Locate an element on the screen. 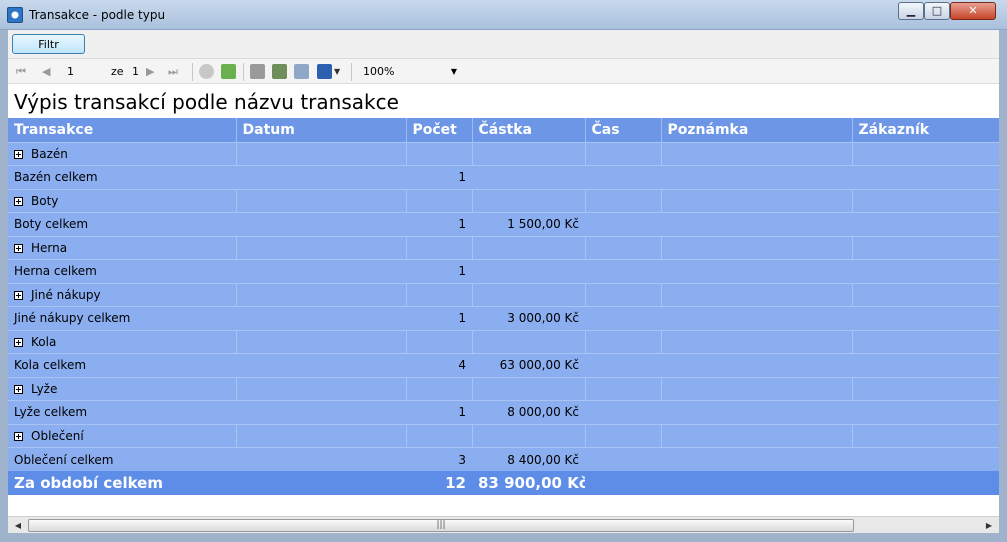 This screenshot has height=542, width=1007. grand-total-amount: 83 900,00 Kč is located at coordinates (528, 483).